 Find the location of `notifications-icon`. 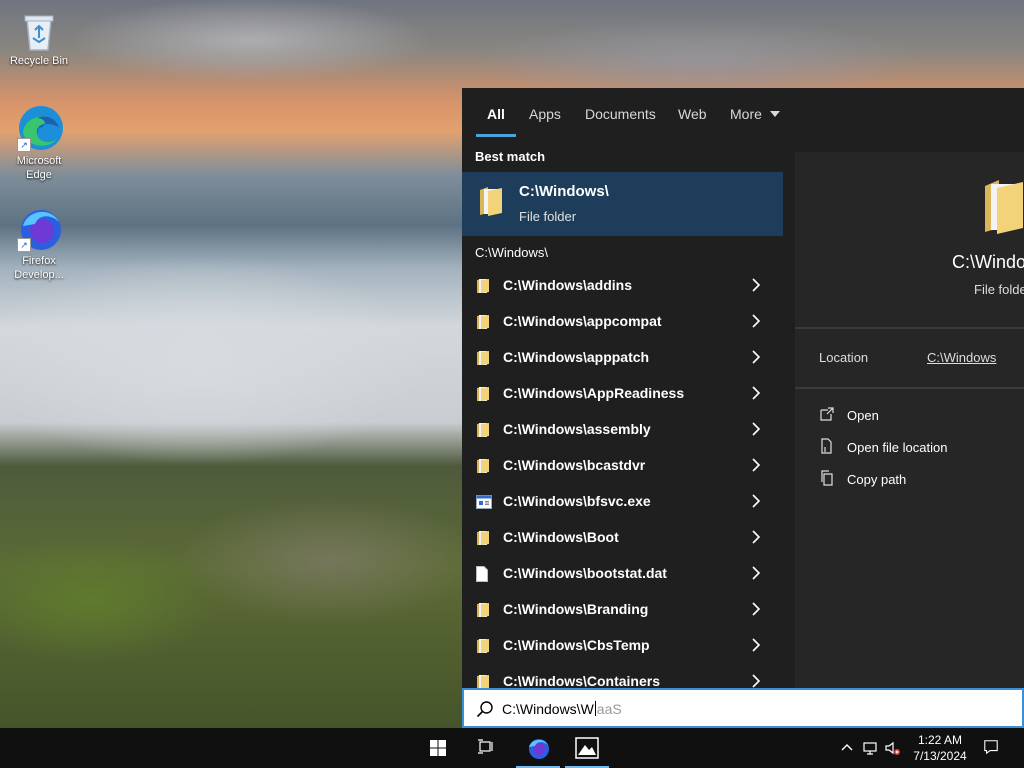

notifications-icon is located at coordinates (991, 747).